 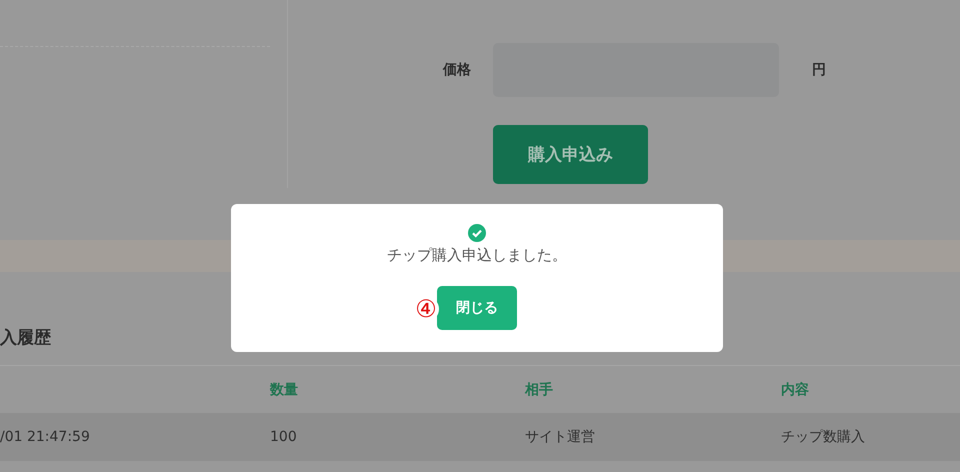 I want to click on table-cell-text: チップ数購入, so click(x=823, y=437).